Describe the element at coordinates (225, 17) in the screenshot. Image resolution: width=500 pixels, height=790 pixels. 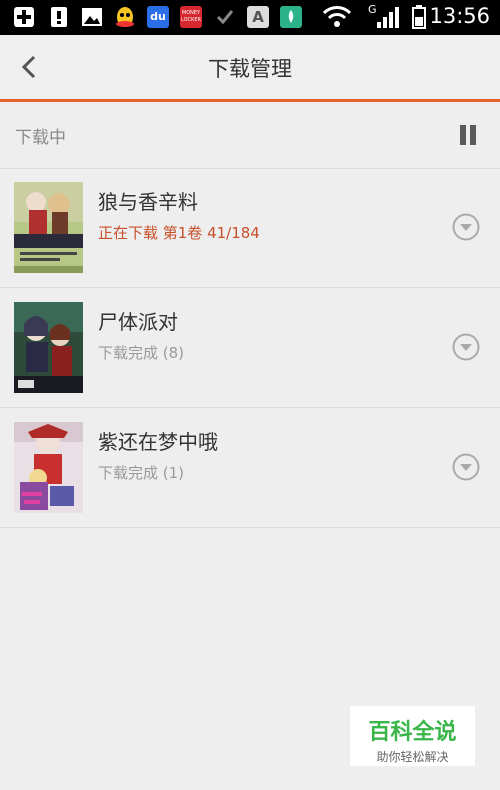
I see `check-icon` at that location.